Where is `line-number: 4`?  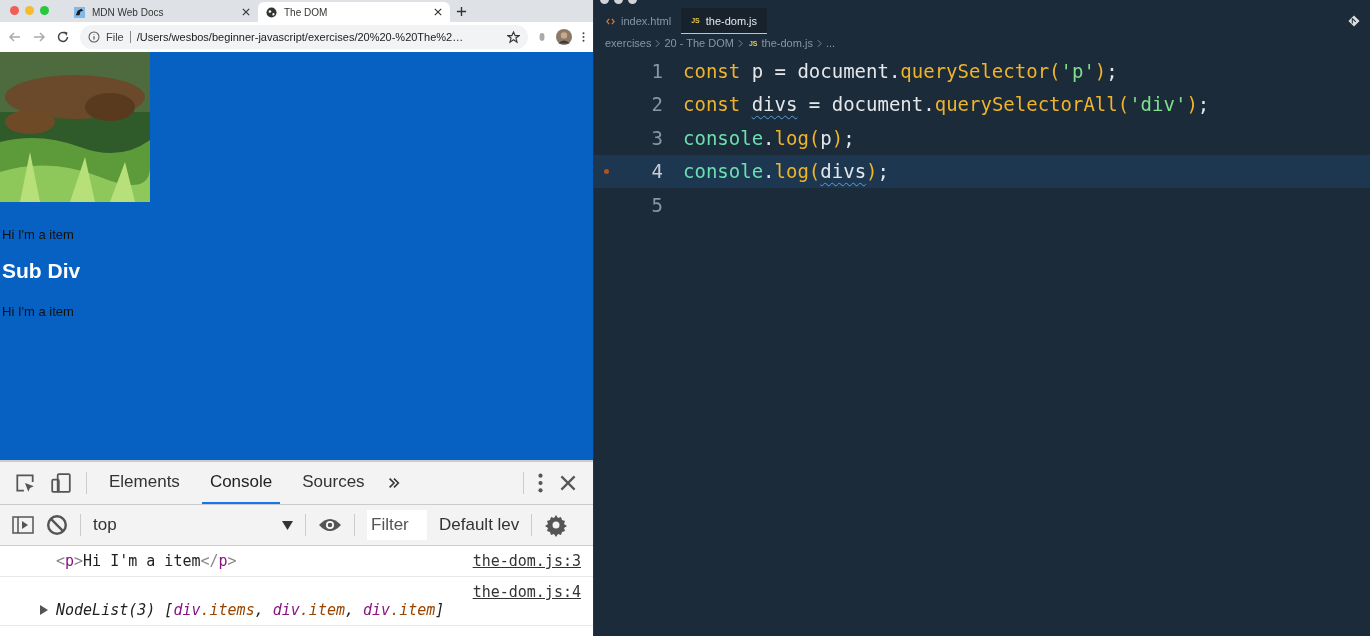
line-number: 4 is located at coordinates (656, 171).